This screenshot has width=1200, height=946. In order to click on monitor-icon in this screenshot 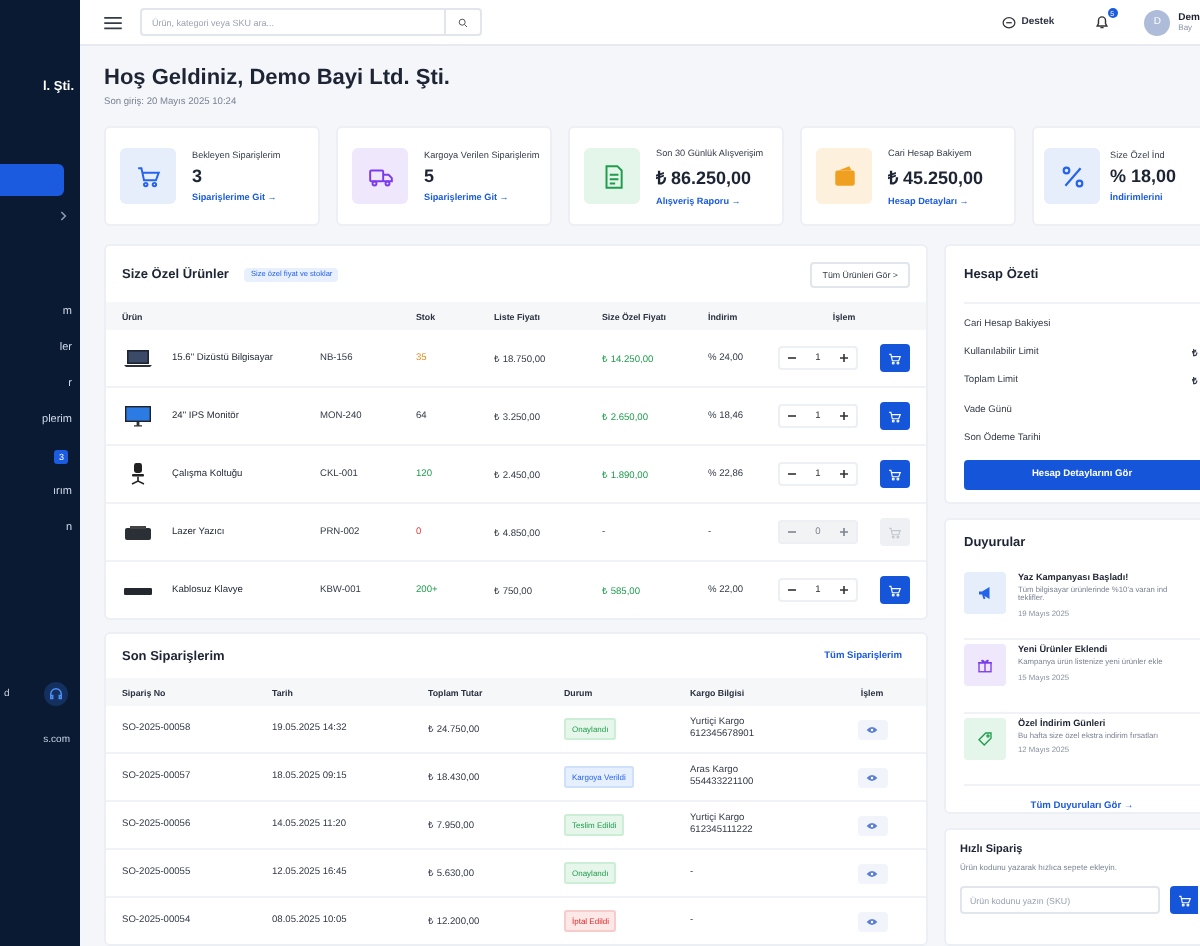, I will do `click(138, 416)`.